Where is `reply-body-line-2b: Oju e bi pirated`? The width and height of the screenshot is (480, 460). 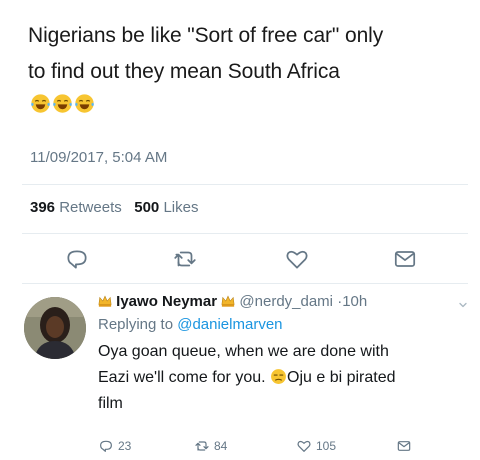 reply-body-line-2b: Oju e bi pirated is located at coordinates (341, 377).